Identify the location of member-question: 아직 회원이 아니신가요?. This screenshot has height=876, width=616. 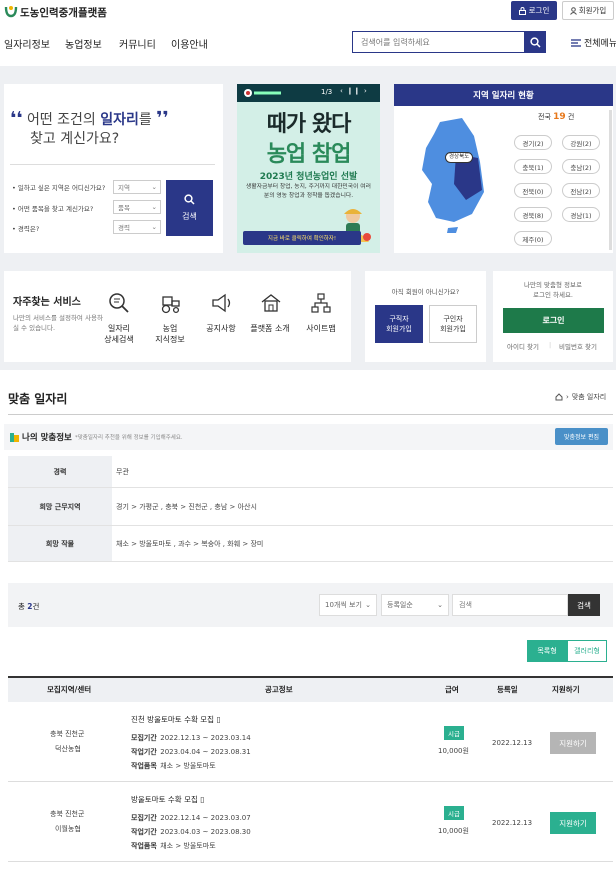
(425, 292).